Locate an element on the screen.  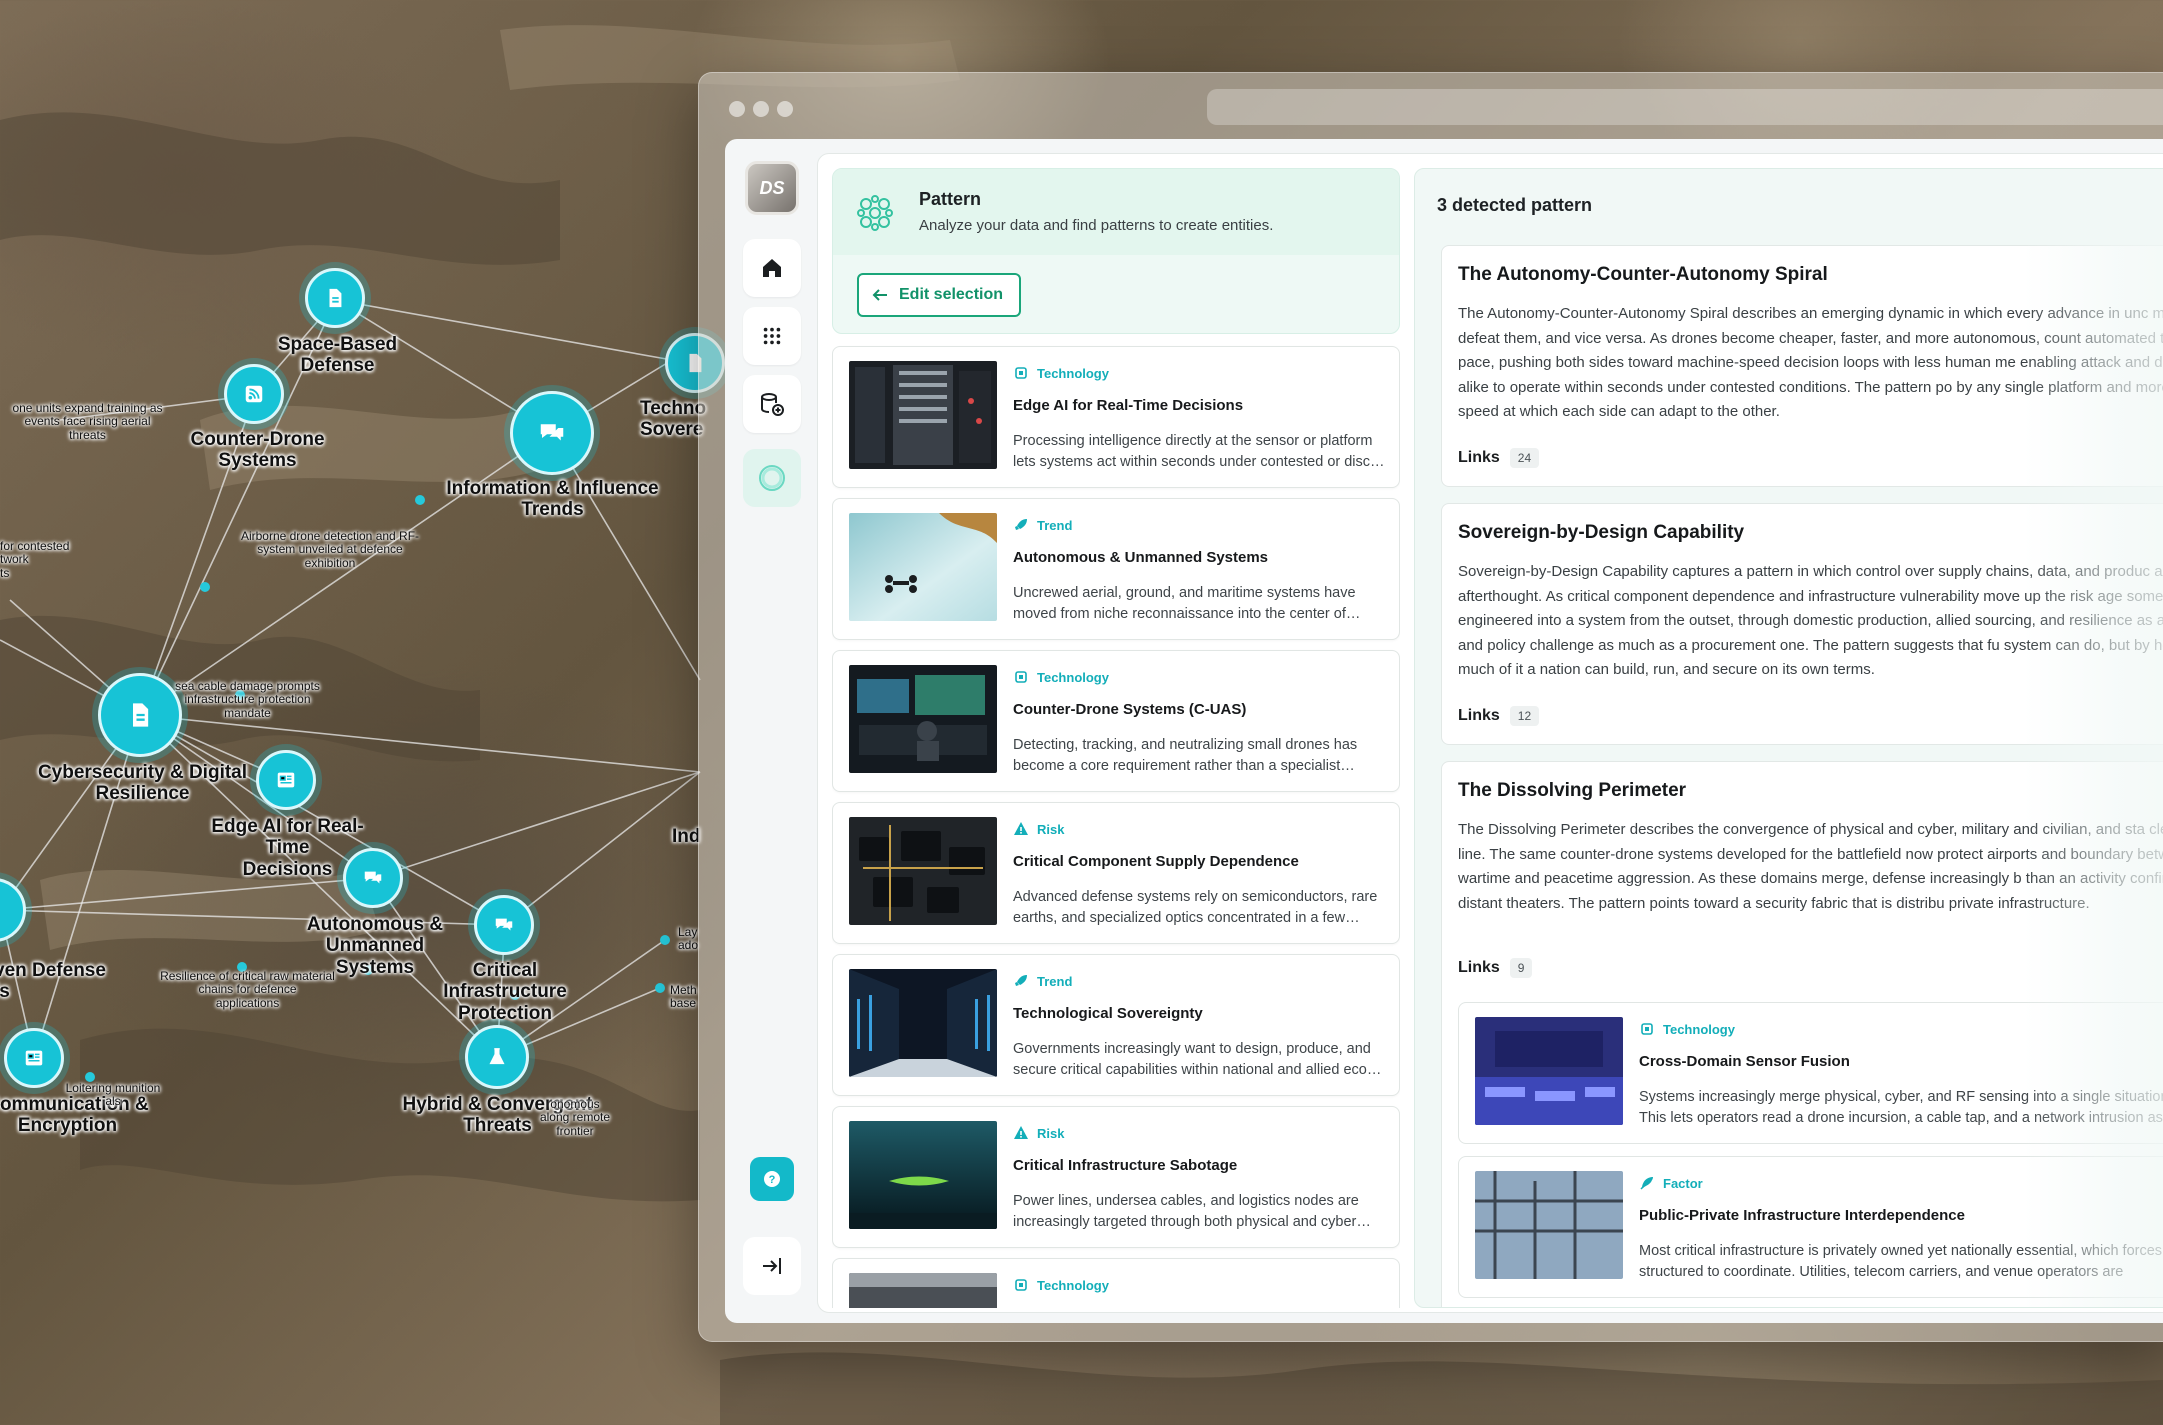
graph-small-label: for contested twork ts is located at coordinates (35, 559).